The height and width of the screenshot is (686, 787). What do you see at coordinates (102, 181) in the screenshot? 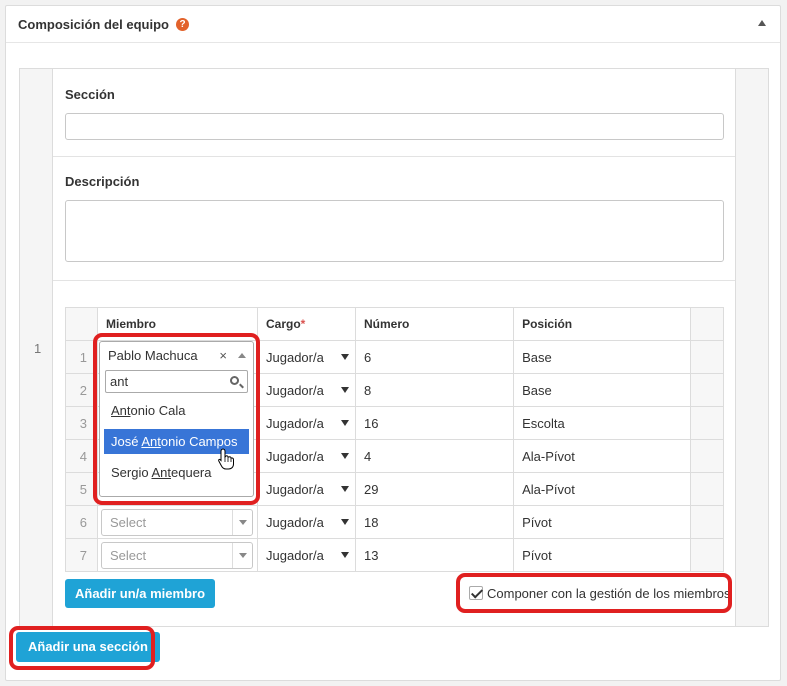
I see `description-label: Descripción` at bounding box center [102, 181].